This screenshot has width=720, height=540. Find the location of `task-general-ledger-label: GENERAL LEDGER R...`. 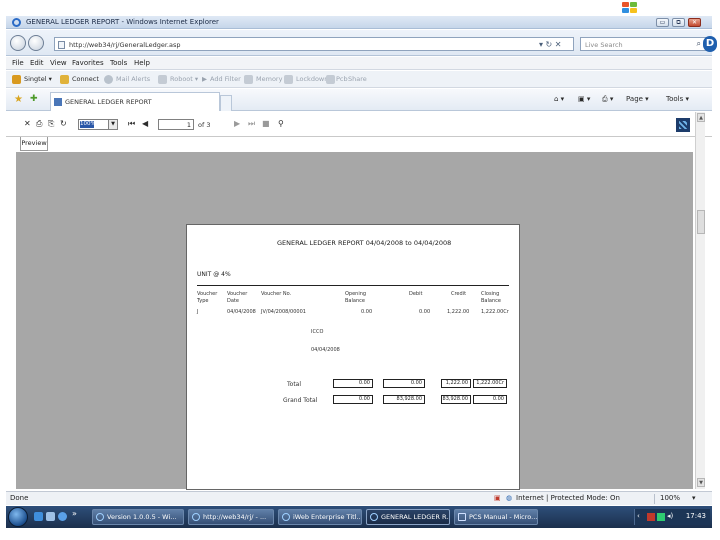

task-general-ledger-label: GENERAL LEDGER R... is located at coordinates (415, 517).